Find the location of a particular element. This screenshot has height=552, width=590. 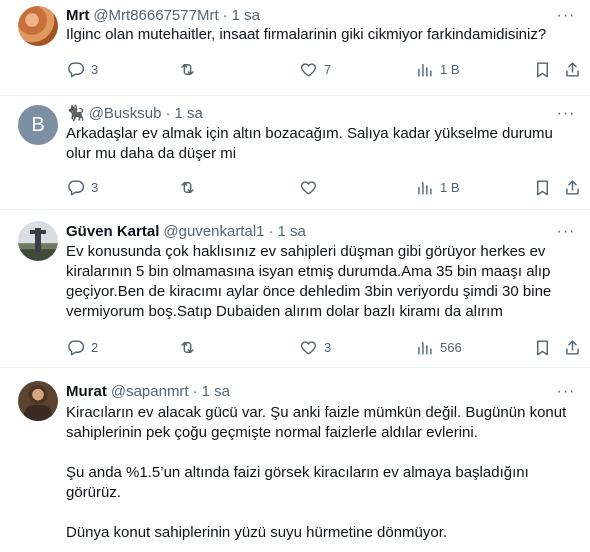

user-handle: @Busksub is located at coordinates (125, 113).